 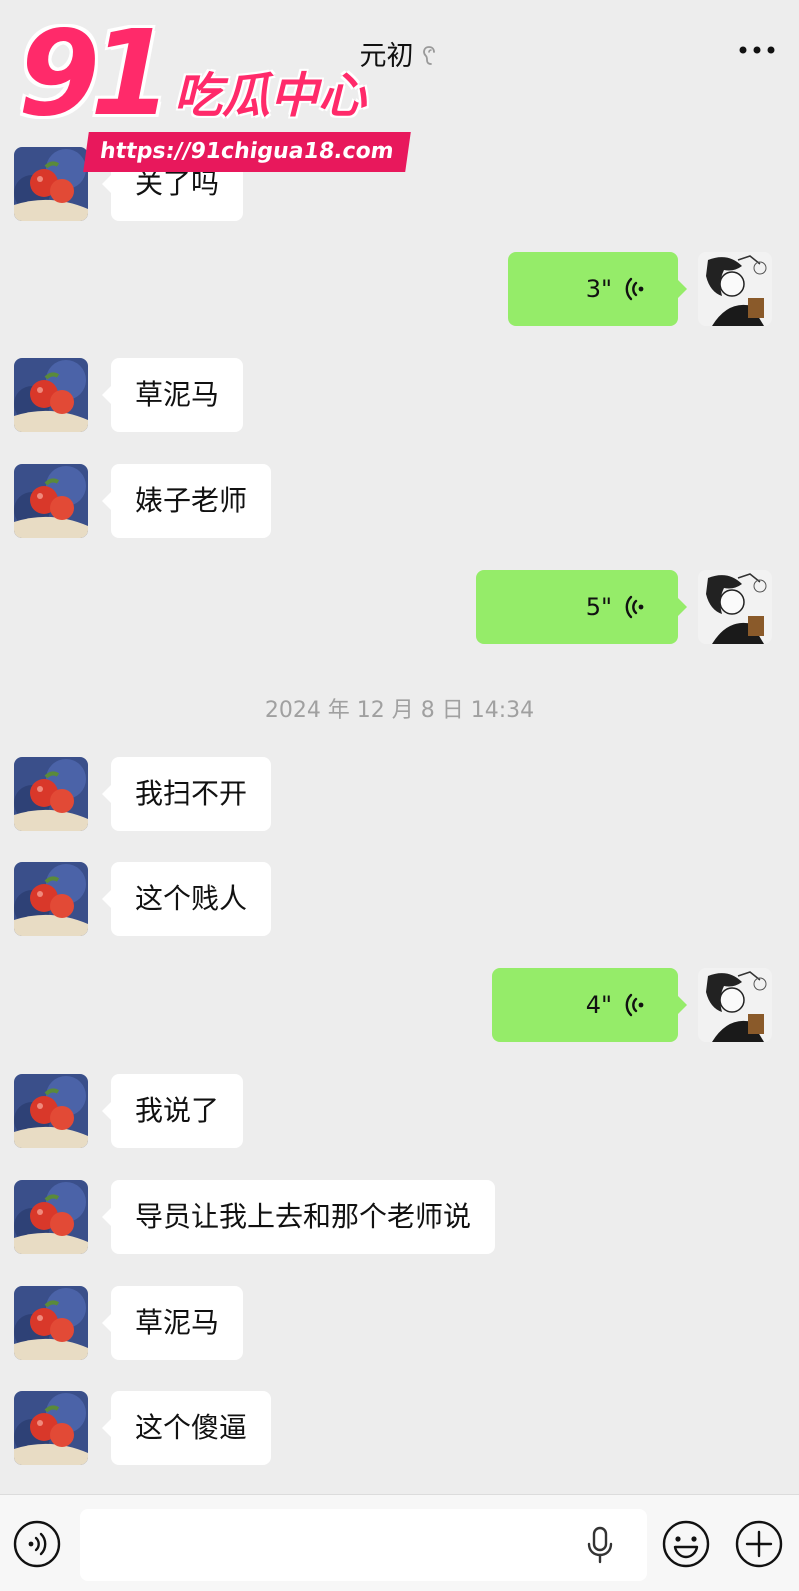 What do you see at coordinates (172, 184) in the screenshot?
I see `received-message-bubble: 关了吗` at bounding box center [172, 184].